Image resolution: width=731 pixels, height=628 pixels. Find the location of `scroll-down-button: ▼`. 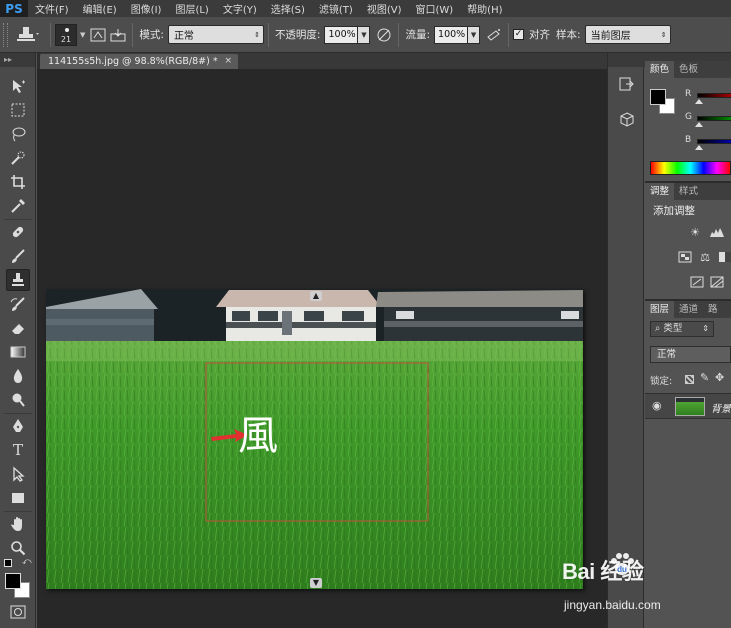

scroll-down-button: ▼ is located at coordinates (316, 583).